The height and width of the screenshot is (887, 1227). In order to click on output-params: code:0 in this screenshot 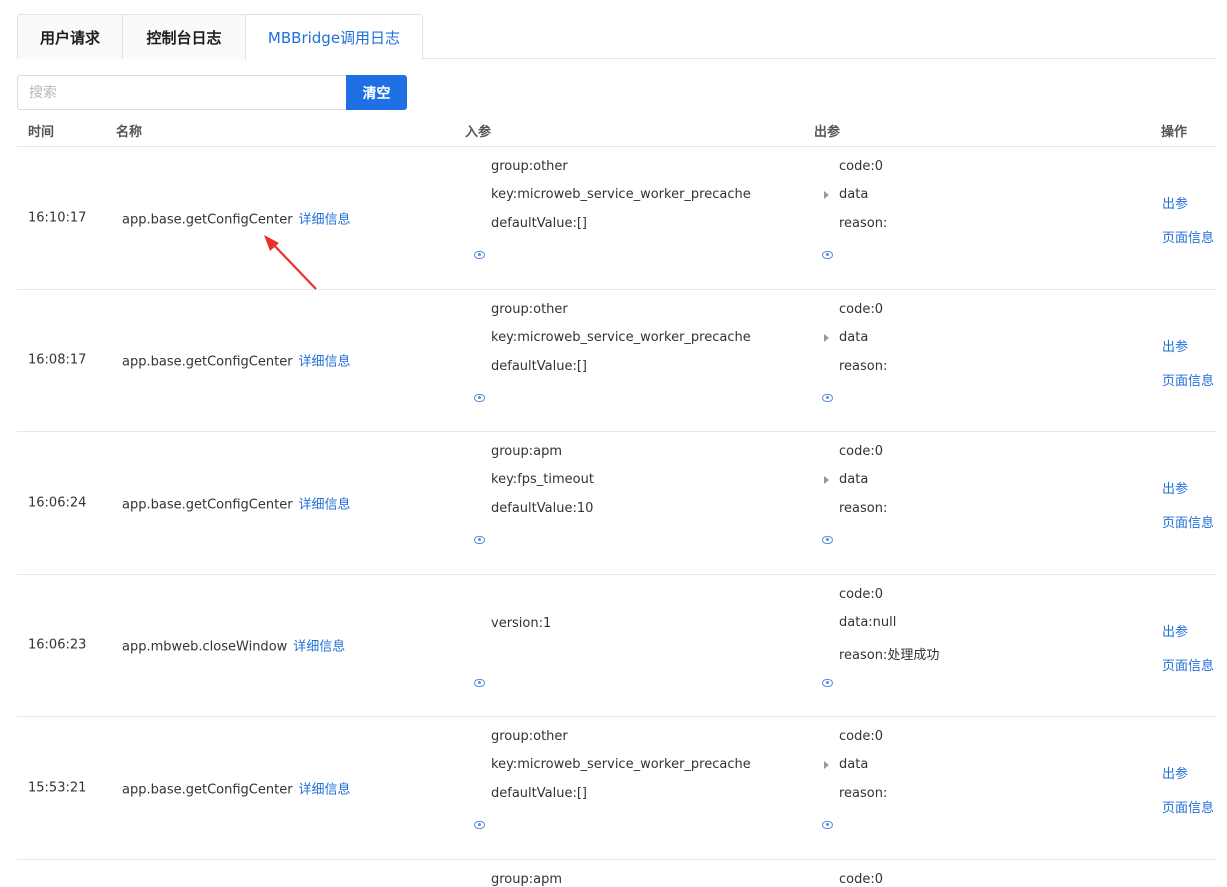, I will do `click(989, 873)`.